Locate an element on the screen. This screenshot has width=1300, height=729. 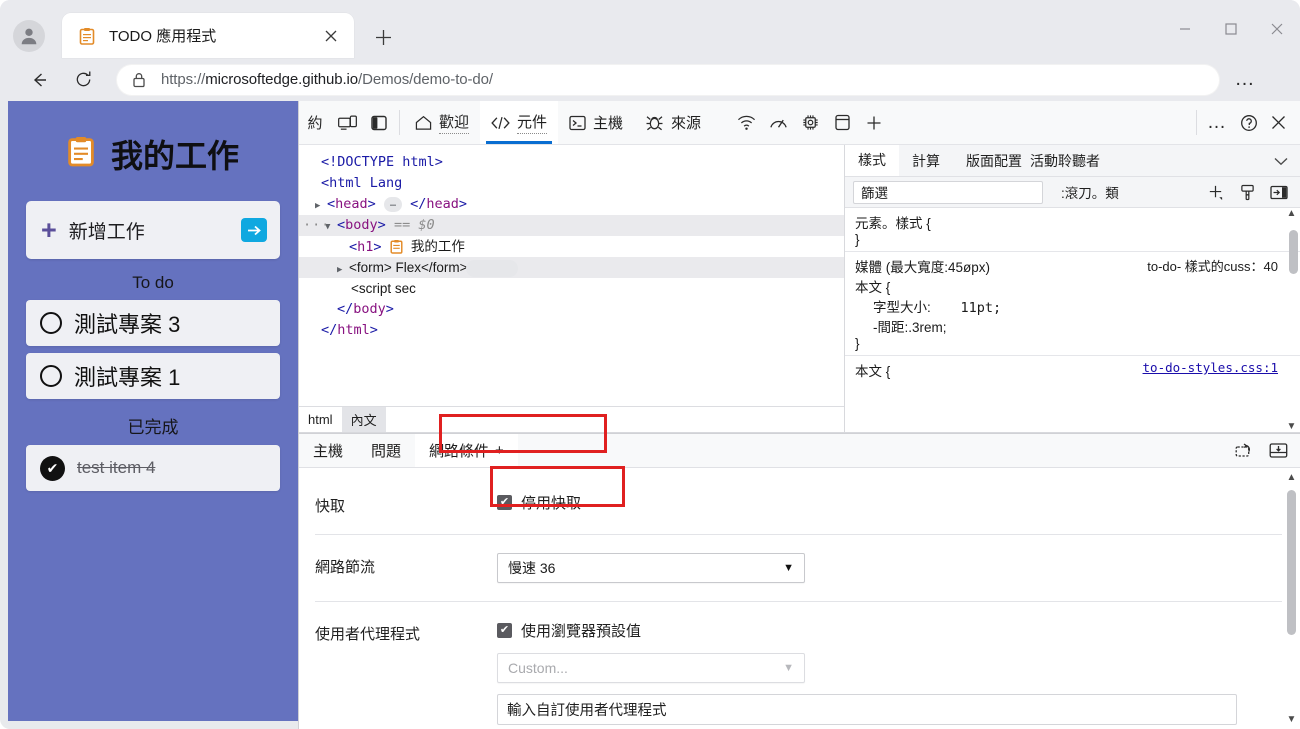
declaration-value: 11pt; is located at coordinates (981, 308).